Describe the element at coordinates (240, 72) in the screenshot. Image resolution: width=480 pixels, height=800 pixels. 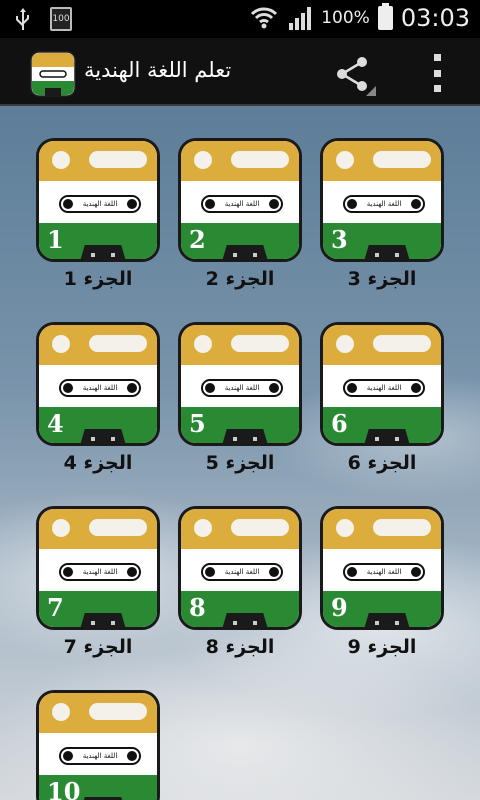
I see `action-bar: تعلم اللغة الهندية` at that location.